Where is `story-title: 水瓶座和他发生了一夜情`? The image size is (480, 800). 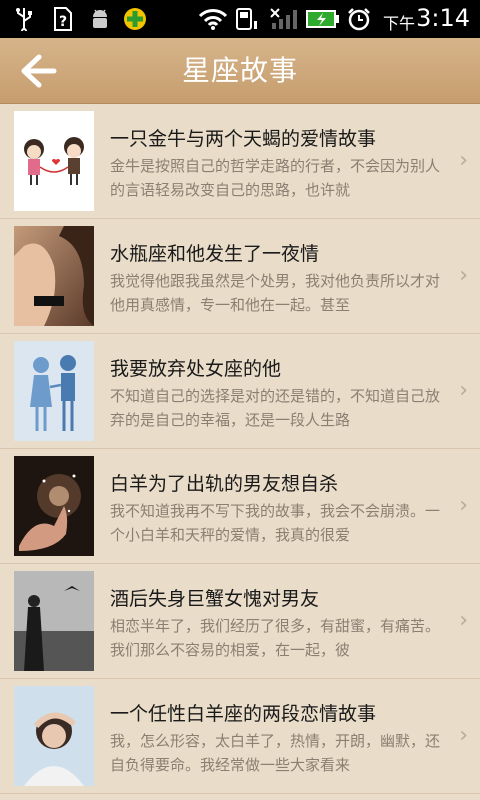 story-title: 水瓶座和他发生了一夜情 is located at coordinates (215, 254).